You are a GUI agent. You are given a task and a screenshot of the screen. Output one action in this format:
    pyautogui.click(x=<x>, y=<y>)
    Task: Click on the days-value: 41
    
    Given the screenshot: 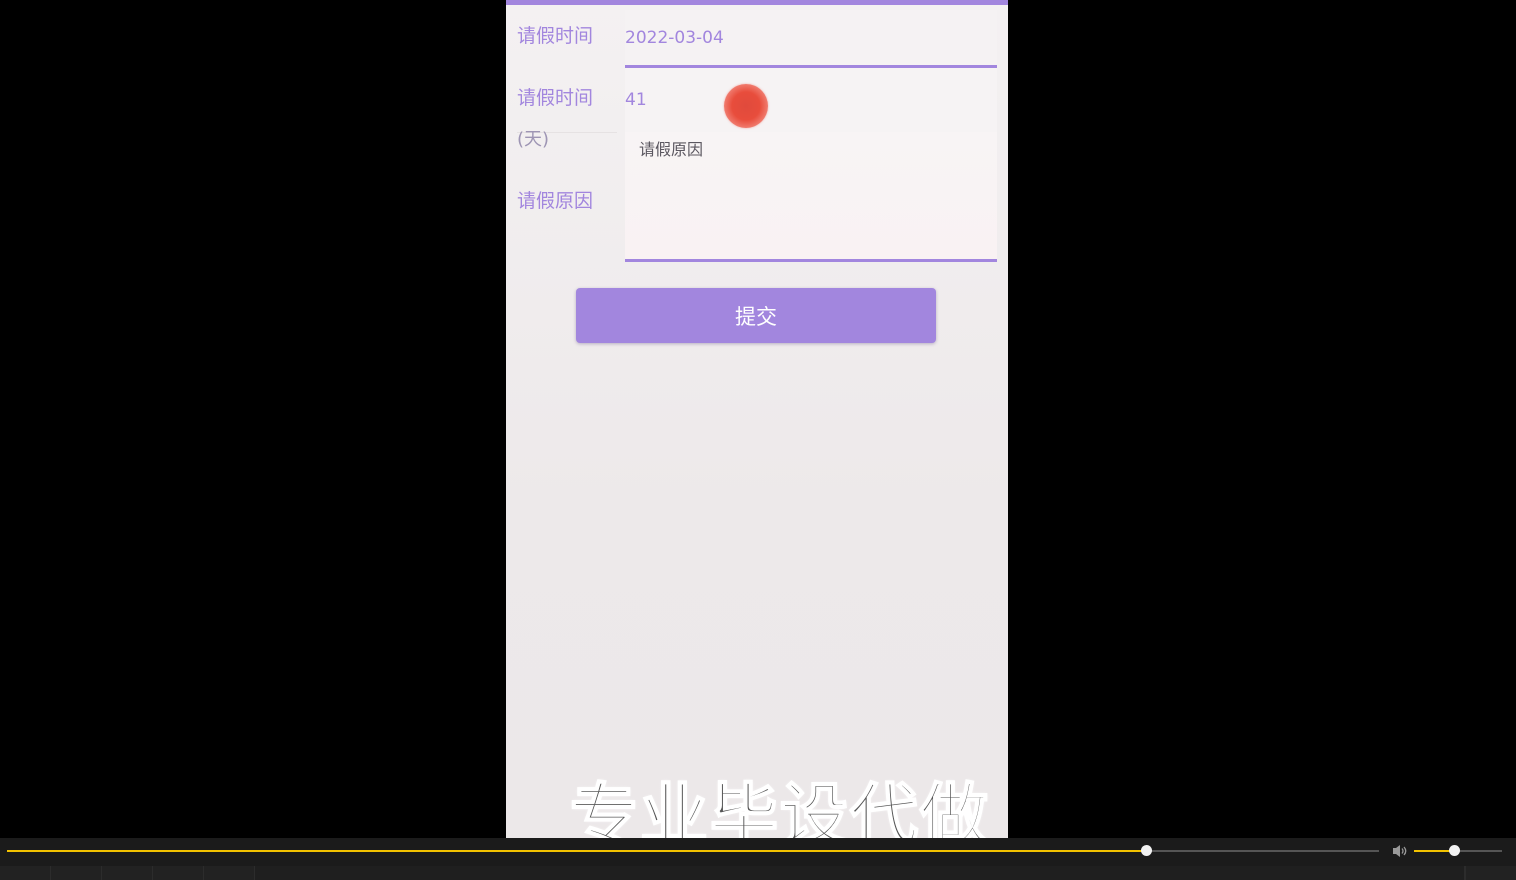 What is the action you would take?
    pyautogui.click(x=636, y=100)
    